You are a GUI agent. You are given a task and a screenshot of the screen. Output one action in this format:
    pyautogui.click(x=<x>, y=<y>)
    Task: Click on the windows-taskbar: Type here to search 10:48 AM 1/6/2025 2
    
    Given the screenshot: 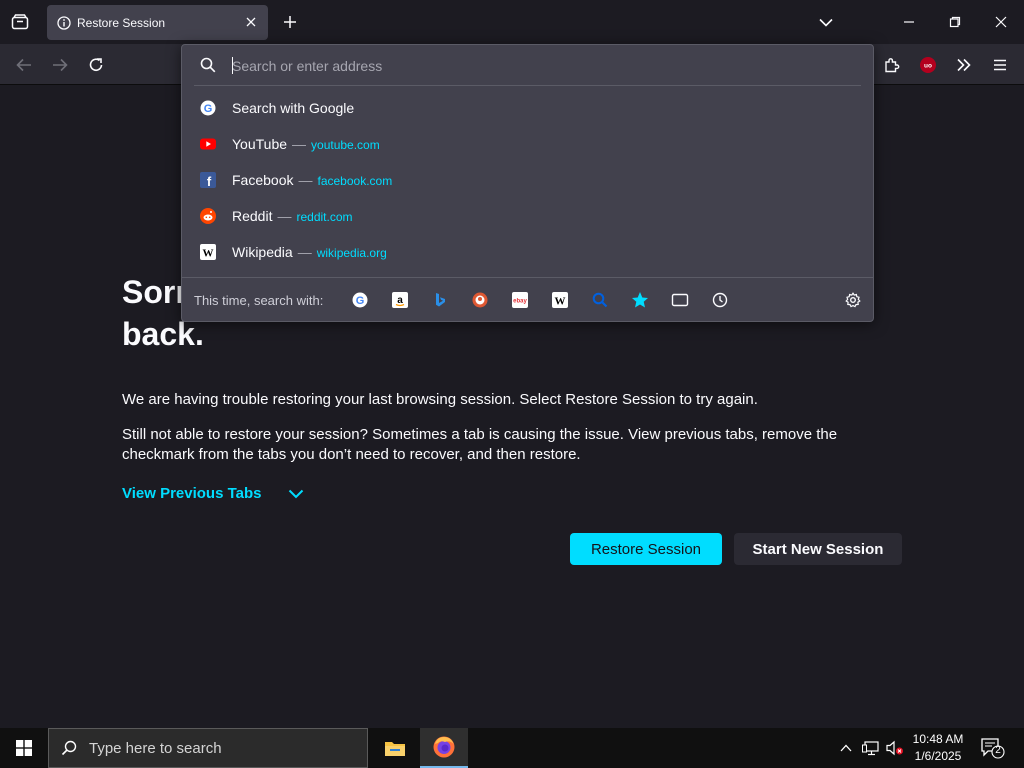 What is the action you would take?
    pyautogui.click(x=512, y=748)
    